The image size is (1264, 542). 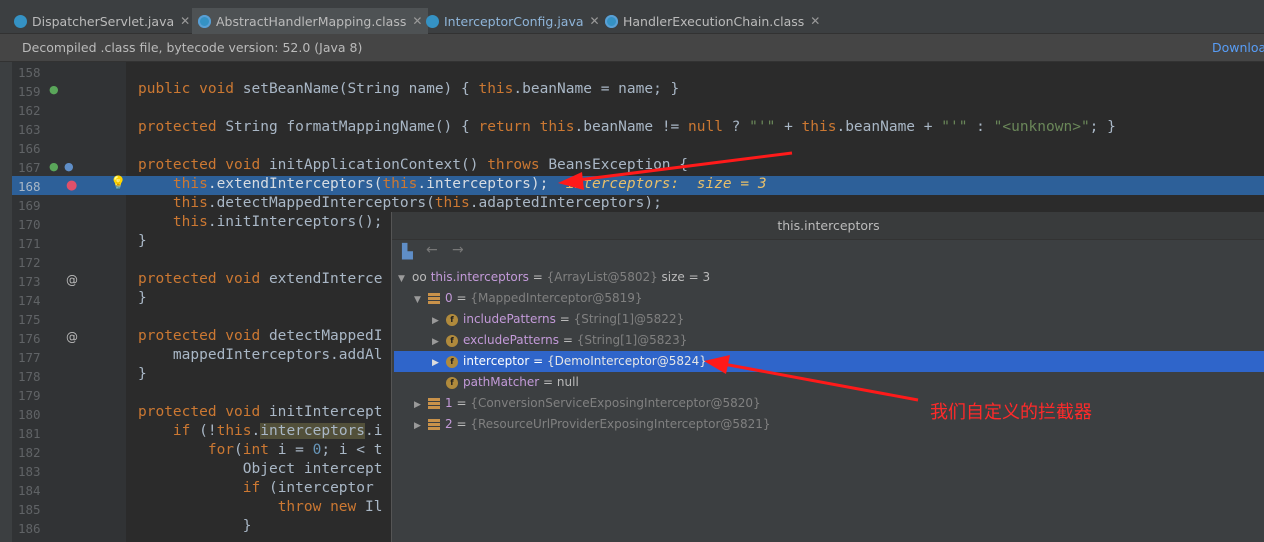 What do you see at coordinates (681, 167) in the screenshot?
I see `arrow-to-interceptors` at bounding box center [681, 167].